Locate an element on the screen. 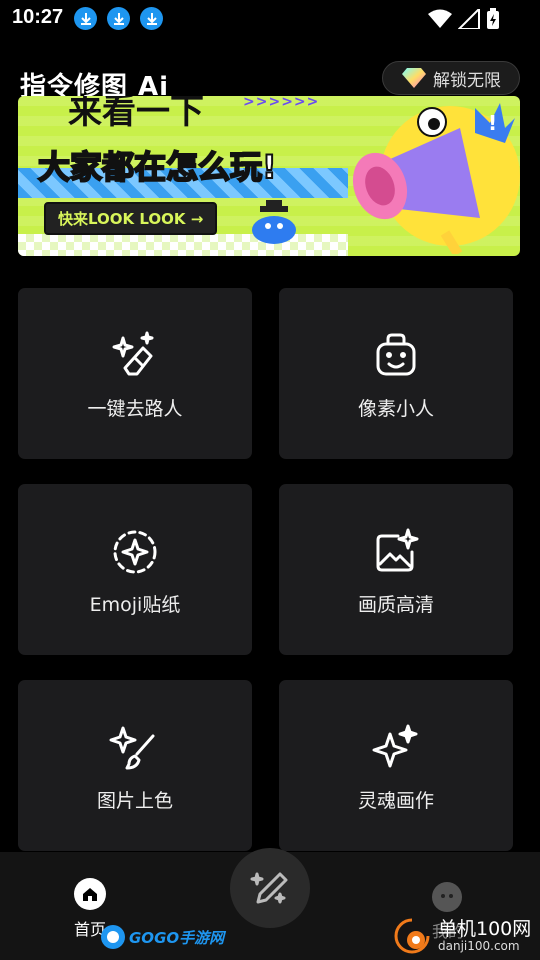 This screenshot has height=960, width=540. magic-pen-icon is located at coordinates (269, 888).